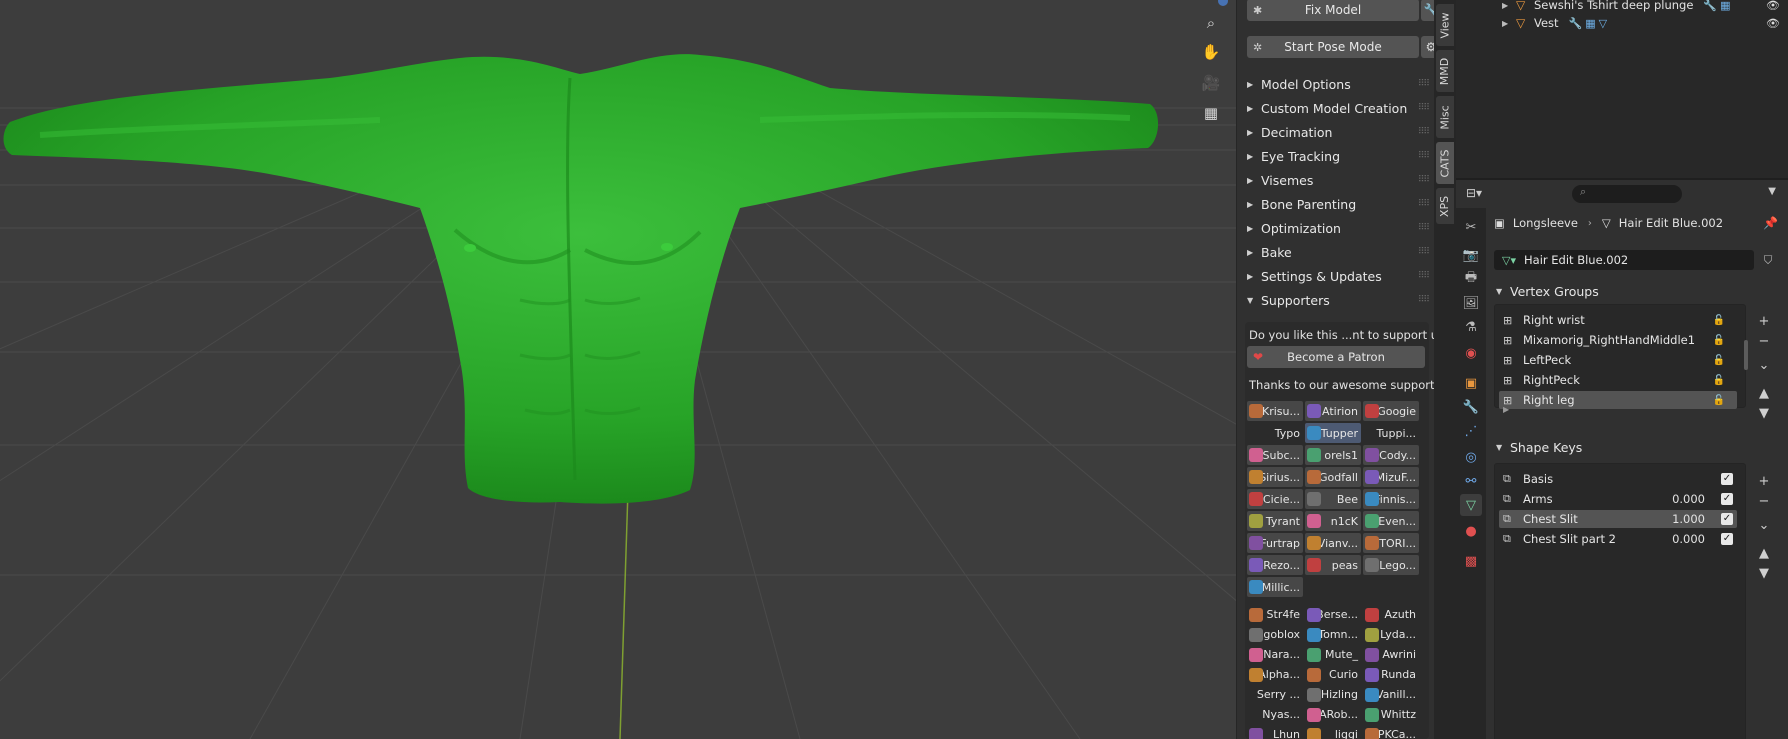 Image resolution: width=1788 pixels, height=739 pixels. I want to click on supporter-cell: orels1, so click(1333, 455).